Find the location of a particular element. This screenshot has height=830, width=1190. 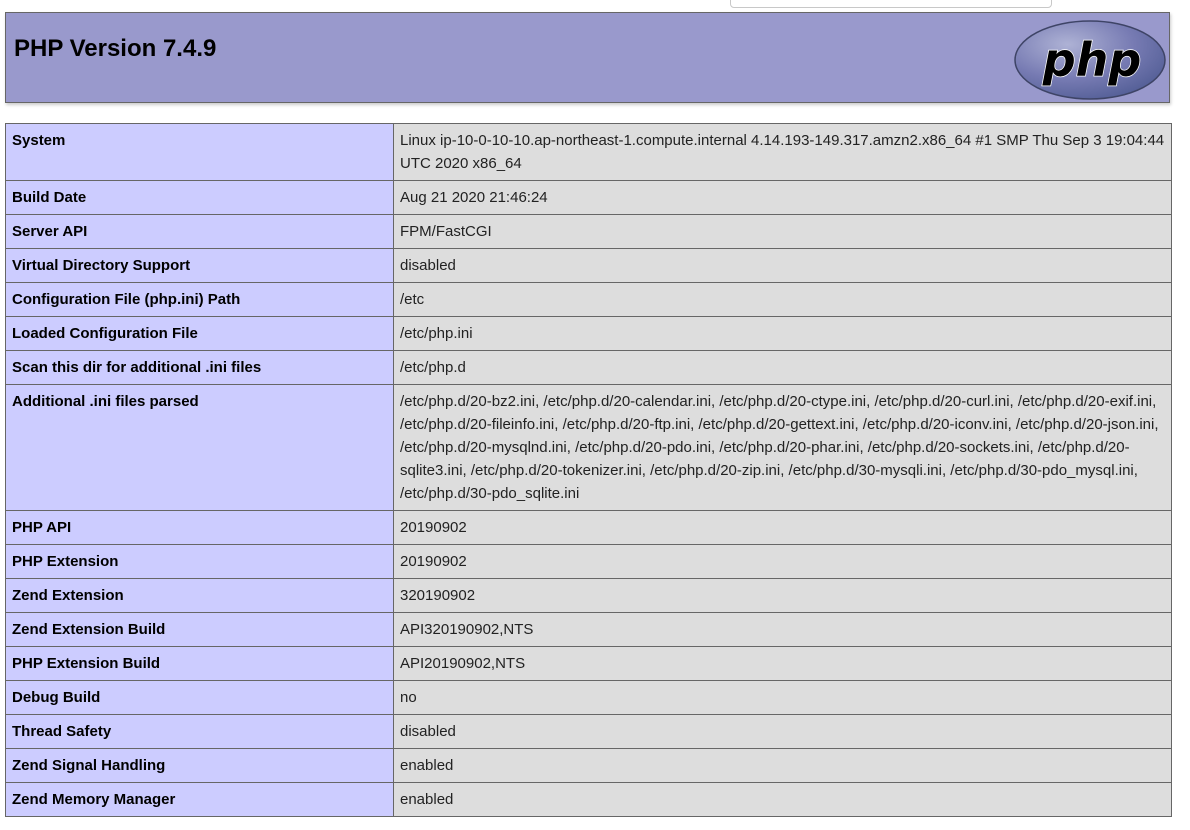

php-logo-text: php is located at coordinates (1092, 60).